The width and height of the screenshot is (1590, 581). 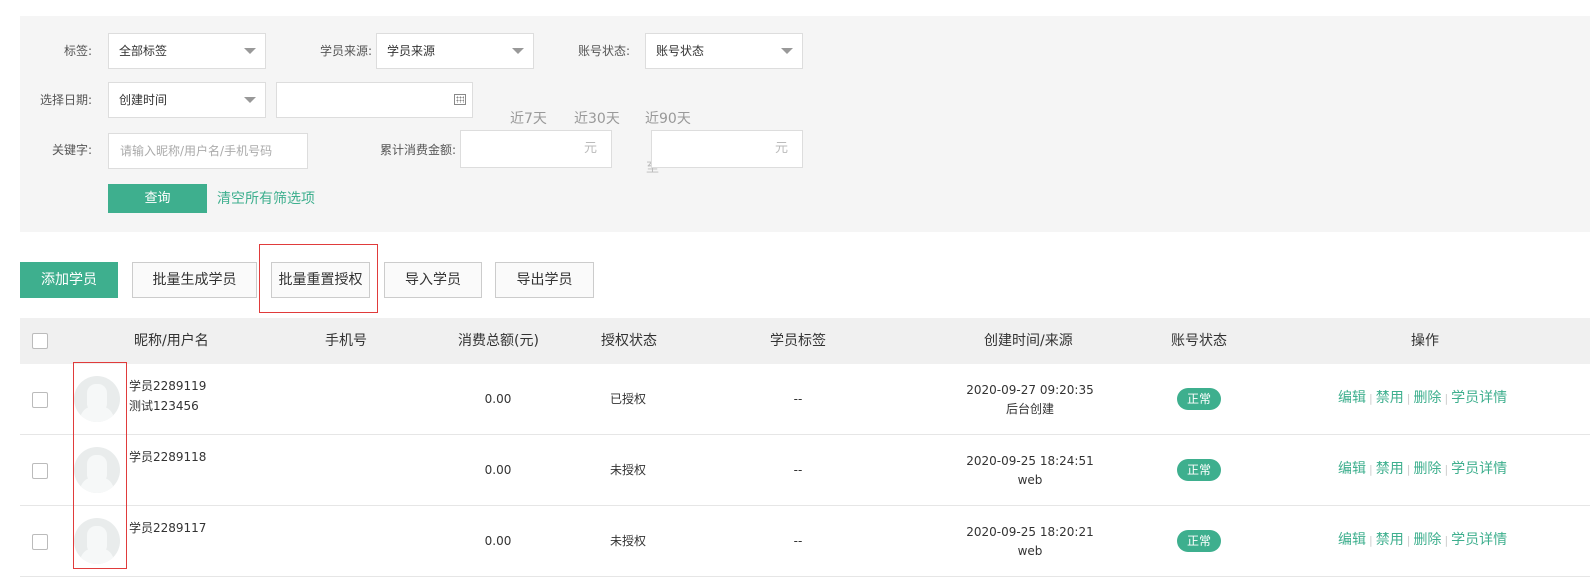 What do you see at coordinates (1030, 532) in the screenshot?
I see `student-created-time: 2020-09-25 18:20:21` at bounding box center [1030, 532].